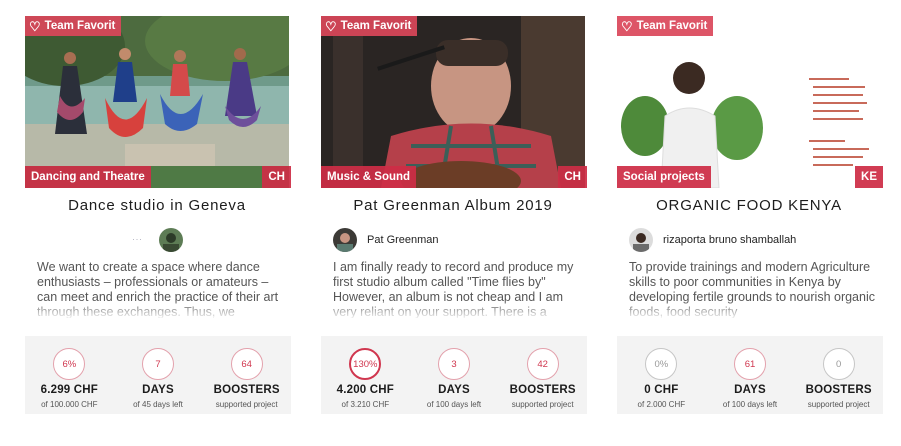 This screenshot has width=901, height=446. Describe the element at coordinates (246, 364) in the screenshot. I see `boosters-ring: 64` at that location.